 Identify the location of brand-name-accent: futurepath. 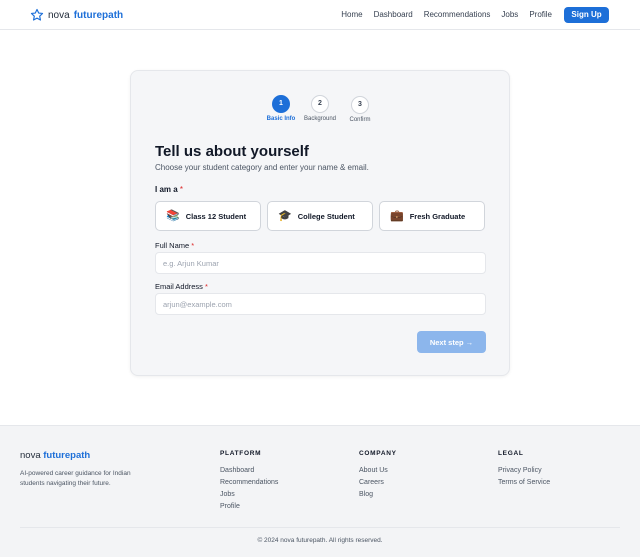
(98, 15).